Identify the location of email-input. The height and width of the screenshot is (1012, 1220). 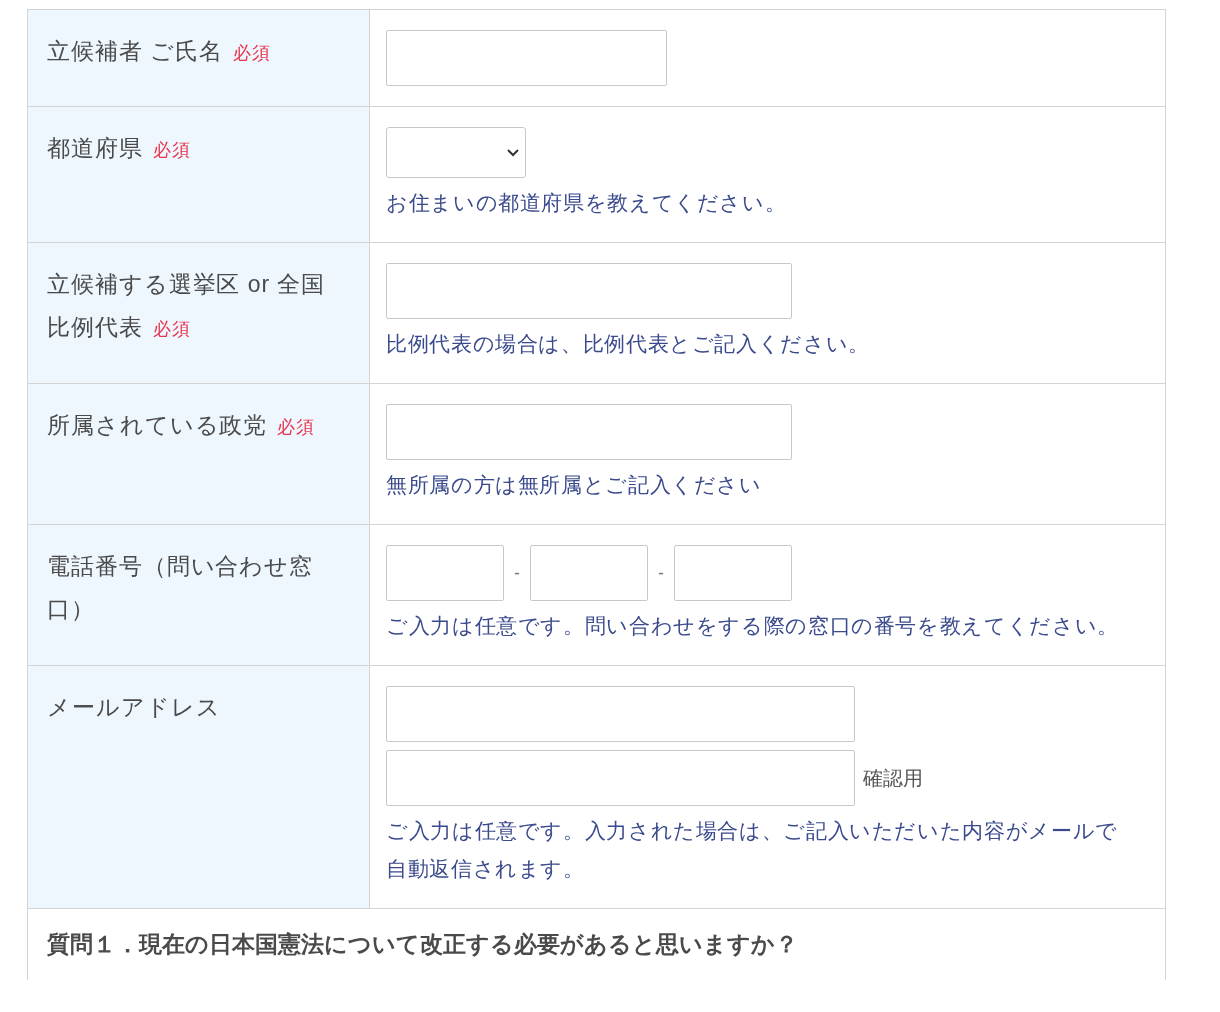
(620, 714).